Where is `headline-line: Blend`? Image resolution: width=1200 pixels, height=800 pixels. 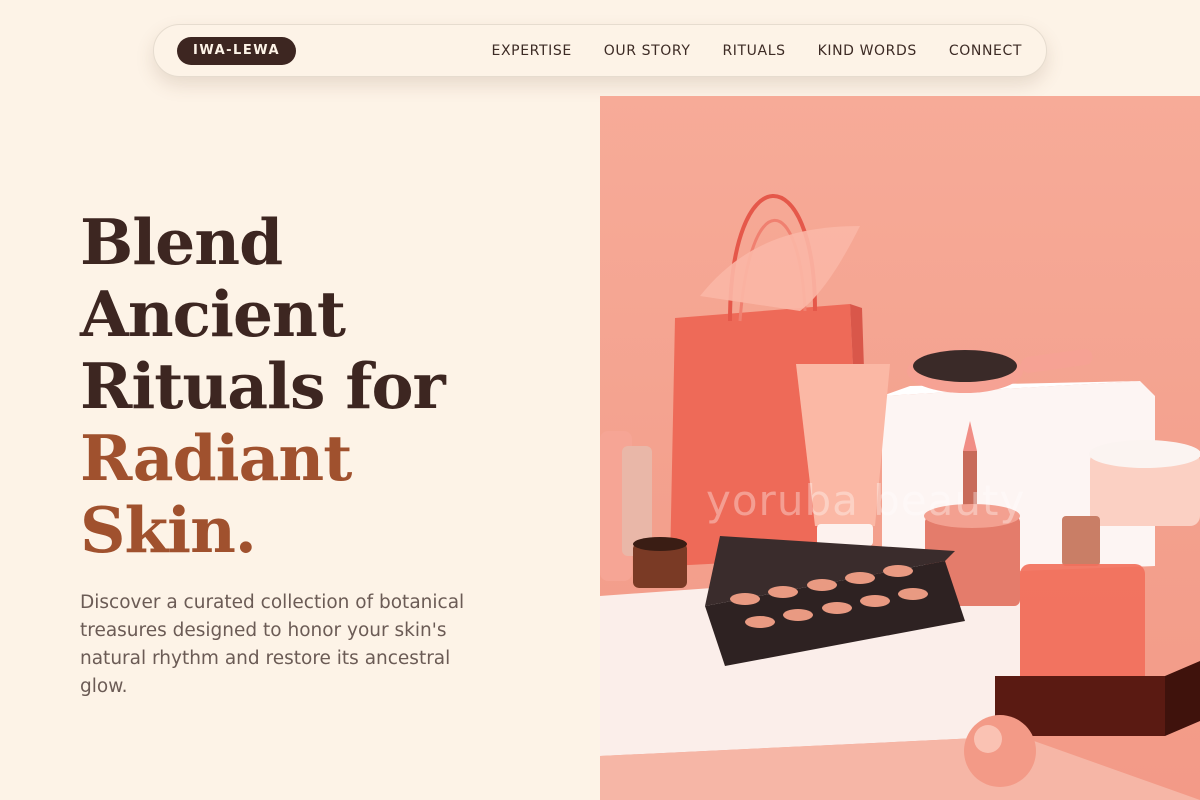
headline-line: Blend is located at coordinates (181, 242).